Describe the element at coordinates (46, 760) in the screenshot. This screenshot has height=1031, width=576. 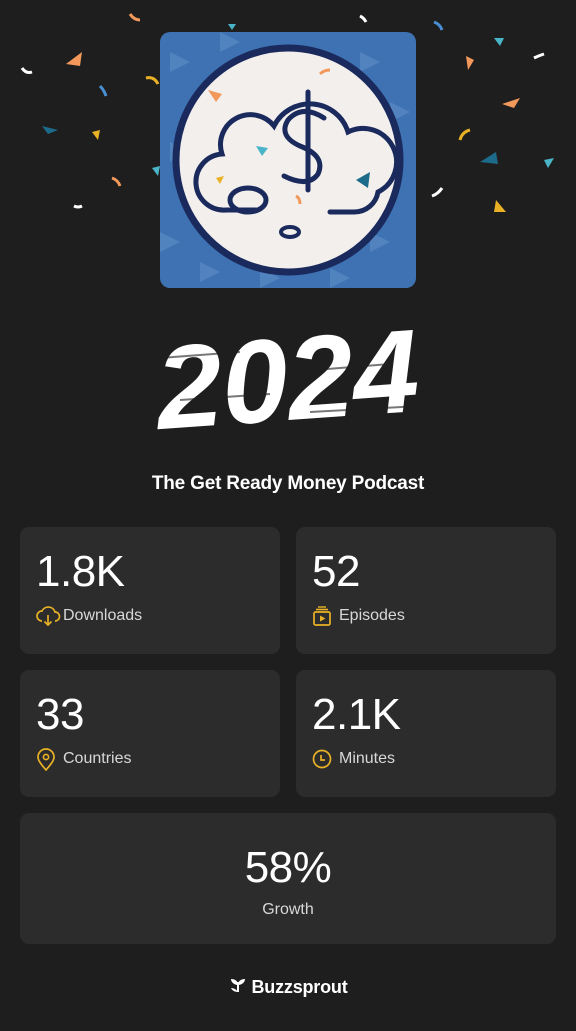
I see `location-pin-icon` at that location.